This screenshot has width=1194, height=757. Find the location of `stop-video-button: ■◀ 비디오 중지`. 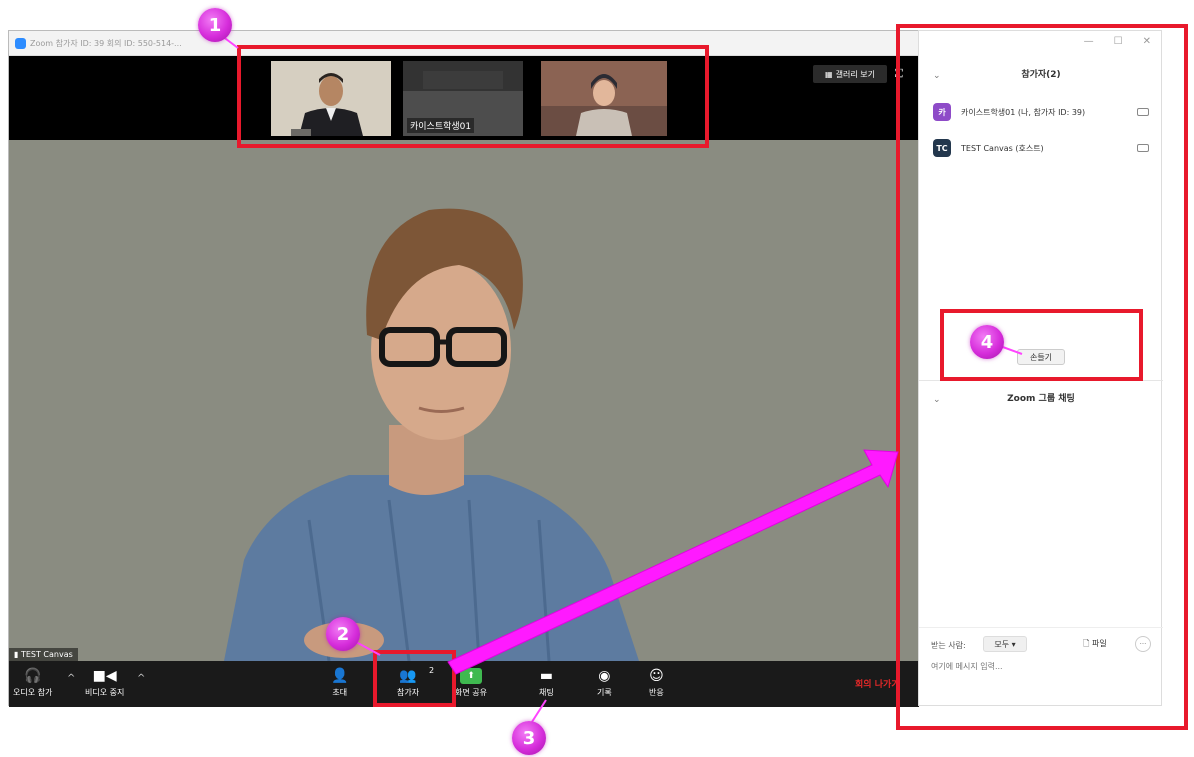

stop-video-button: ■◀ 비디오 중지 is located at coordinates (104, 681).